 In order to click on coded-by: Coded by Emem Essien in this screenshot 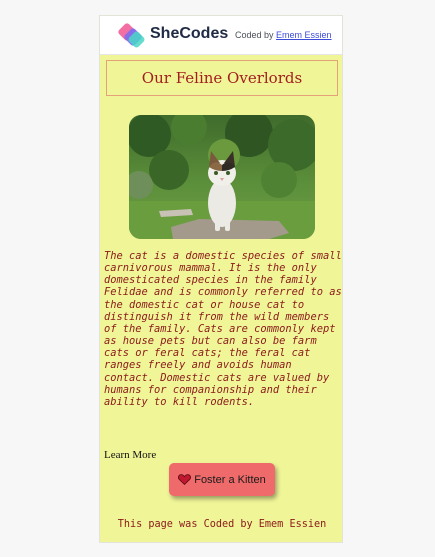, I will do `click(283, 35)`.